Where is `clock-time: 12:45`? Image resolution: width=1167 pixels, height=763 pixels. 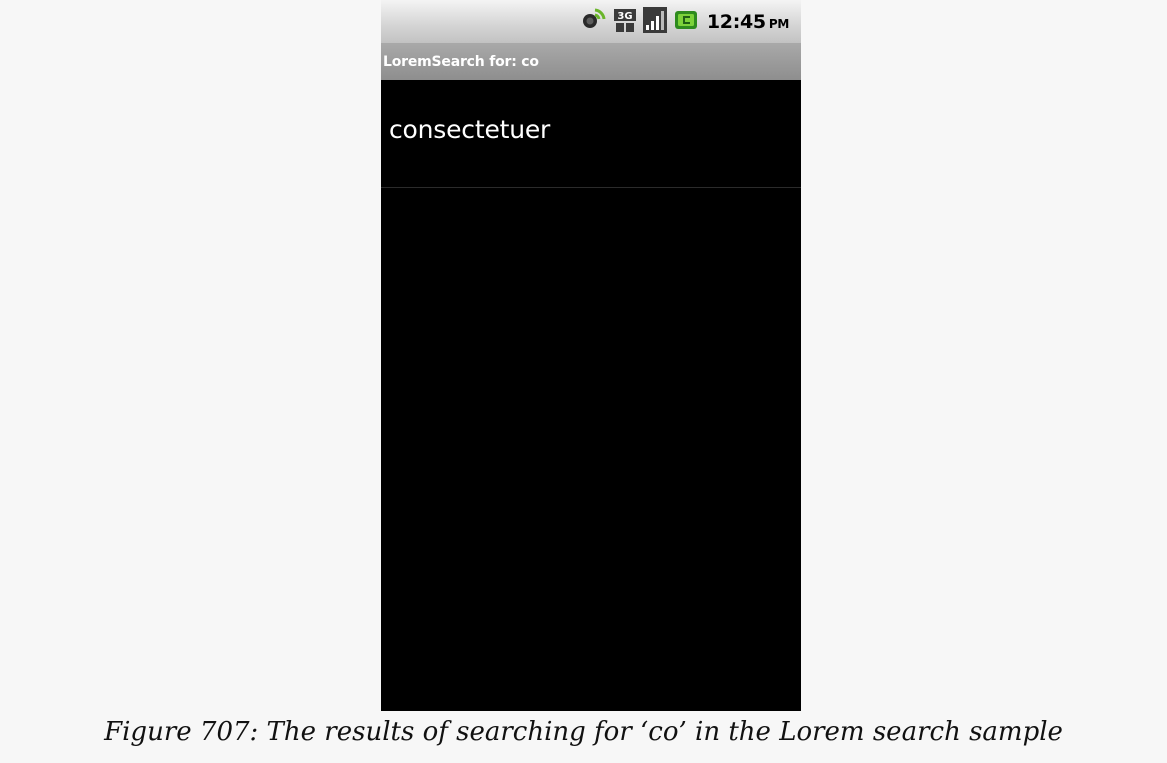
clock-time: 12:45 is located at coordinates (736, 21).